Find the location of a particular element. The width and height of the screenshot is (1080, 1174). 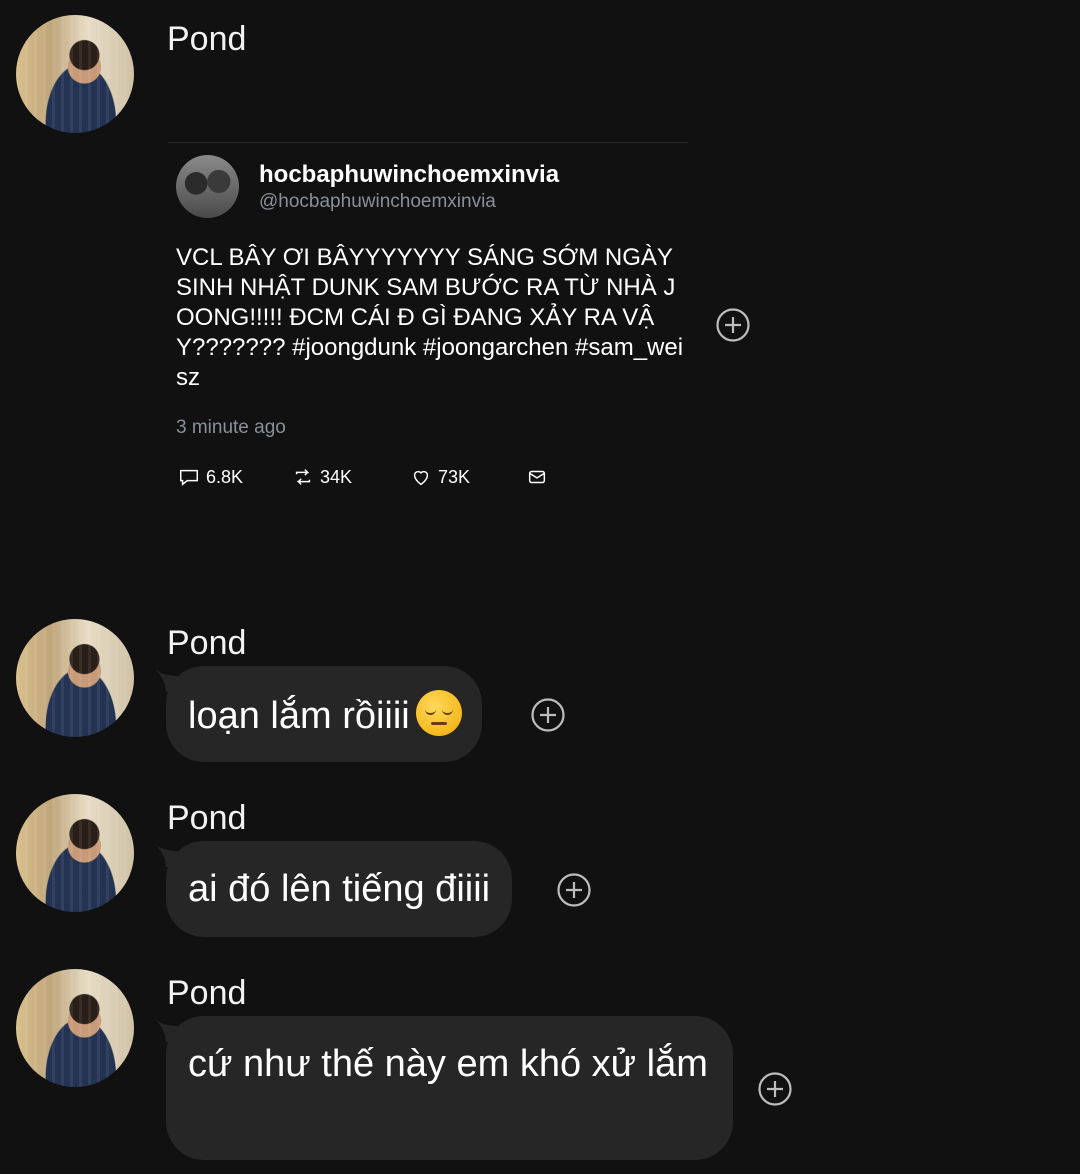

share-stat is located at coordinates (537, 477).